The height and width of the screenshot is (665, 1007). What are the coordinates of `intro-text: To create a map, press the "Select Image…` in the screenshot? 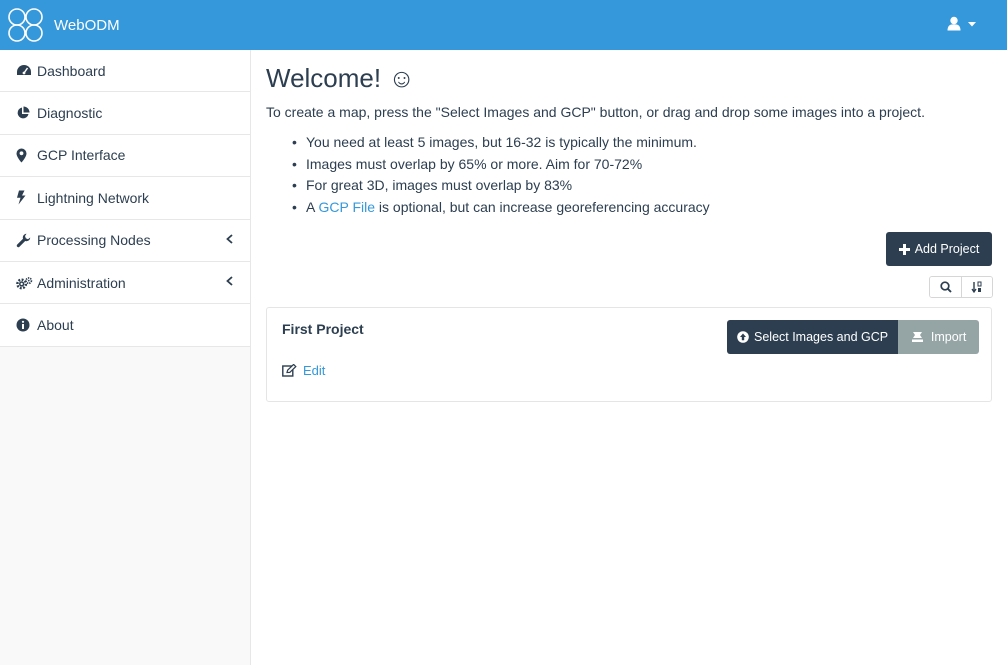 It's located at (595, 112).